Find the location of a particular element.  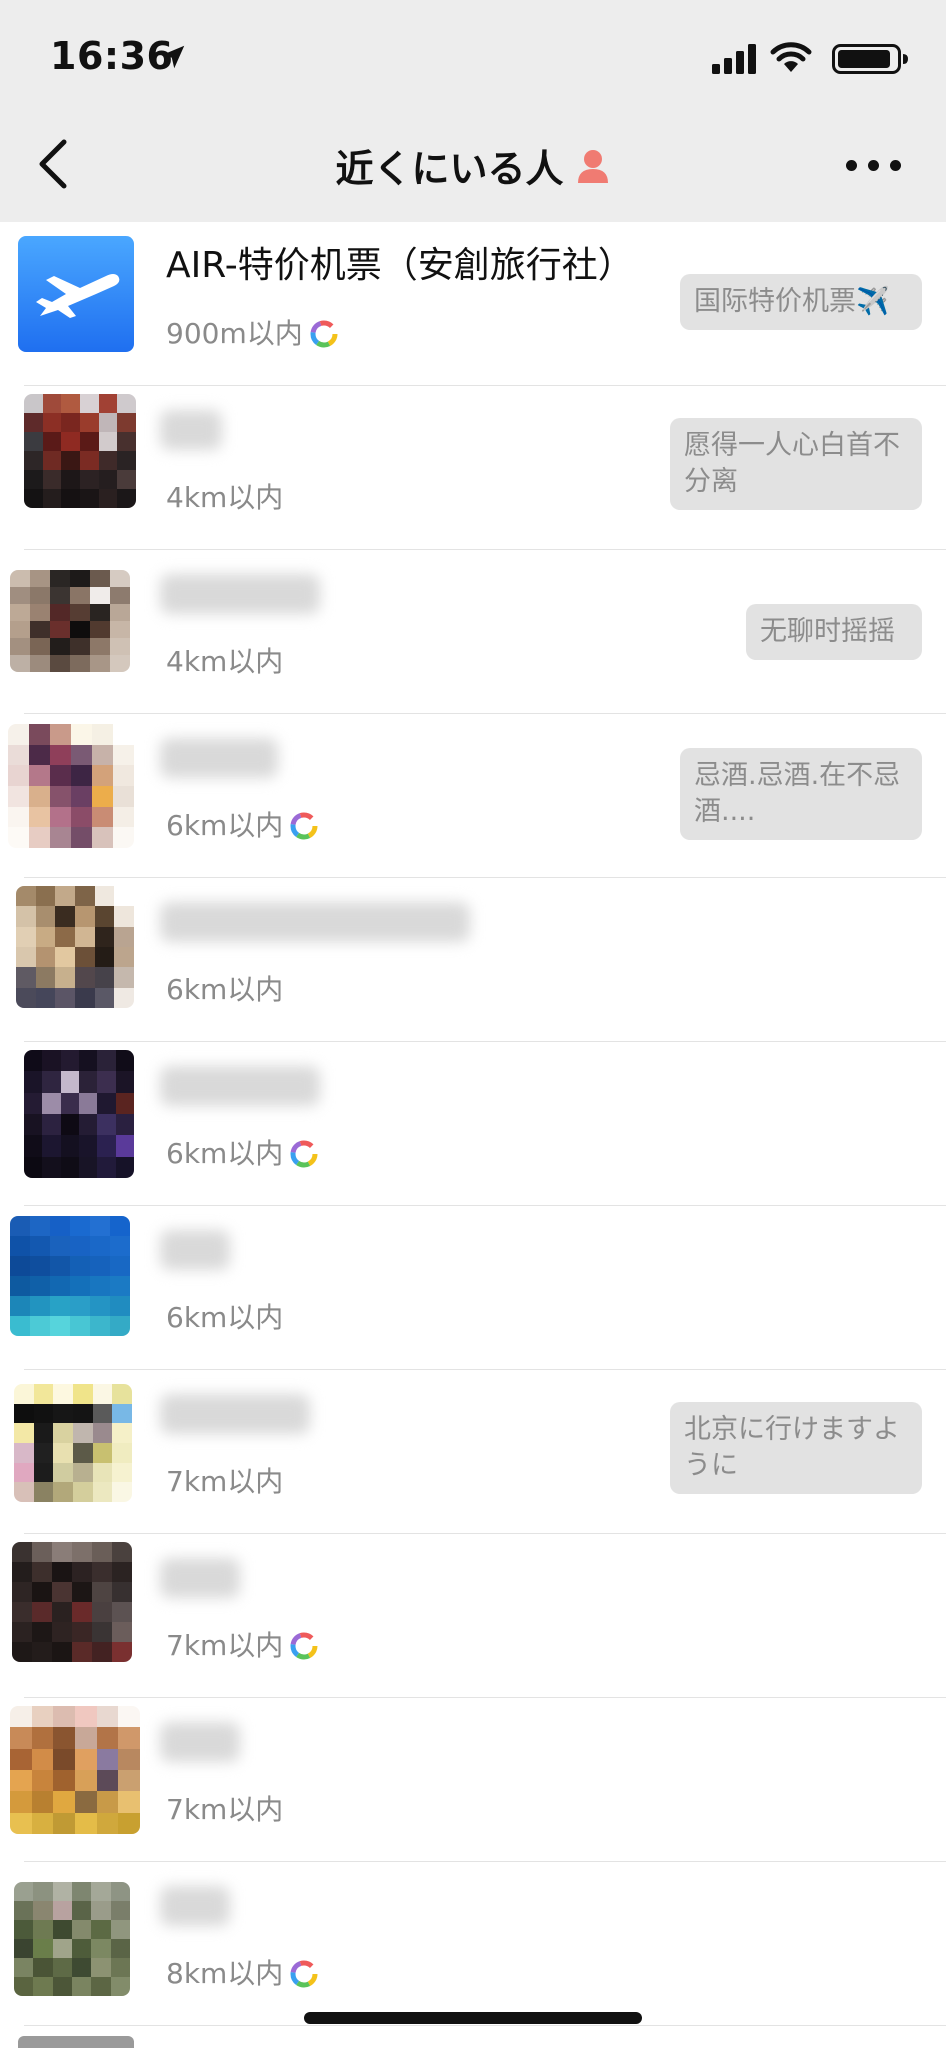

list-item: AIR-特价机票（安創旅行社） 900m以内 国际特价机票✈️ is located at coordinates (473, 304).